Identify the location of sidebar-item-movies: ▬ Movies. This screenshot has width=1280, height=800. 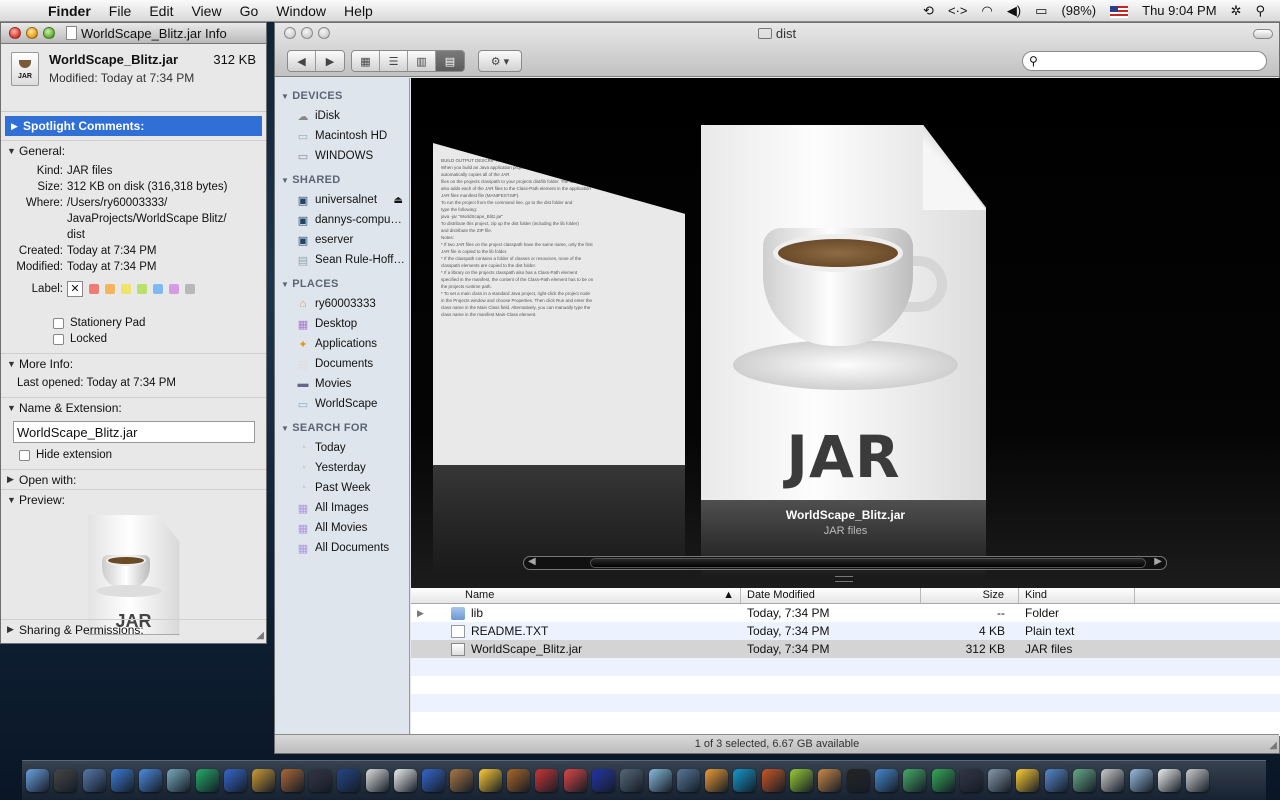
(342, 384).